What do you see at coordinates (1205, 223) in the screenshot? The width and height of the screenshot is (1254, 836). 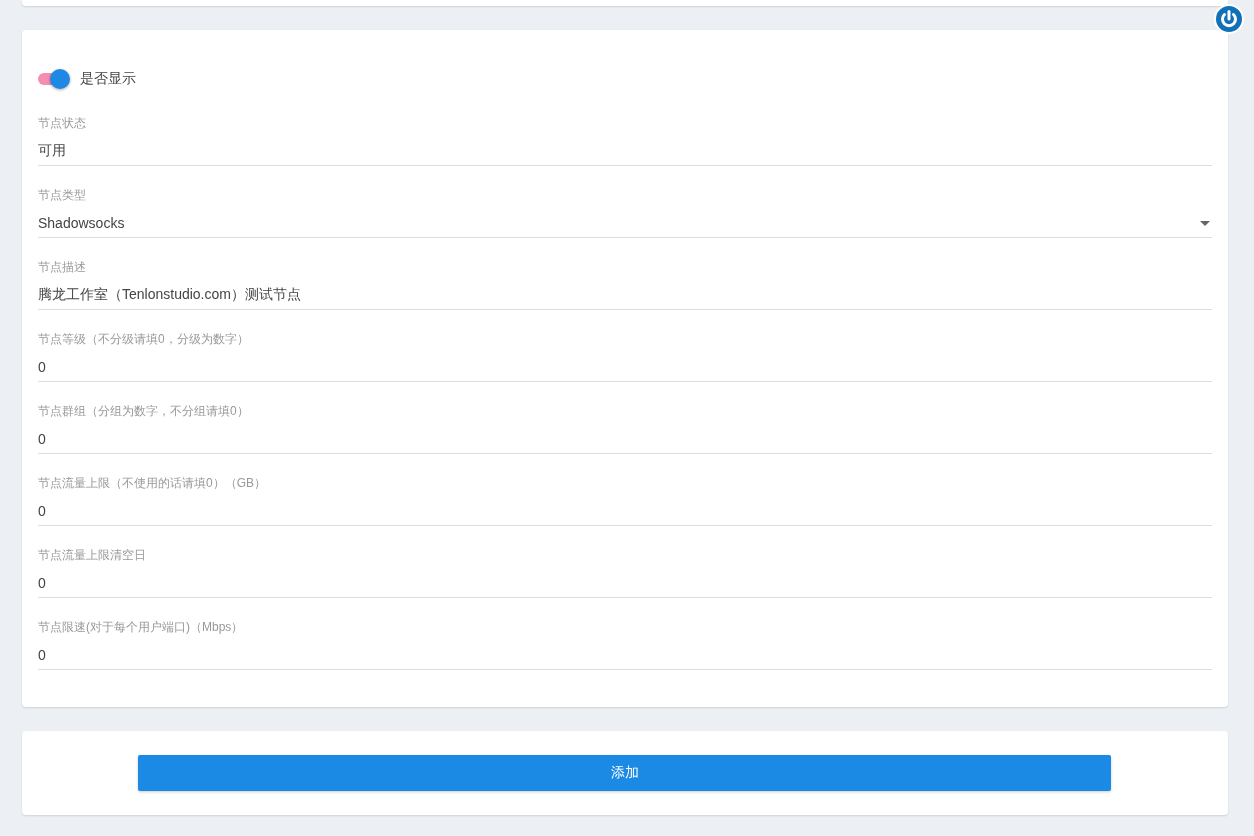 I see `caret-icon` at bounding box center [1205, 223].